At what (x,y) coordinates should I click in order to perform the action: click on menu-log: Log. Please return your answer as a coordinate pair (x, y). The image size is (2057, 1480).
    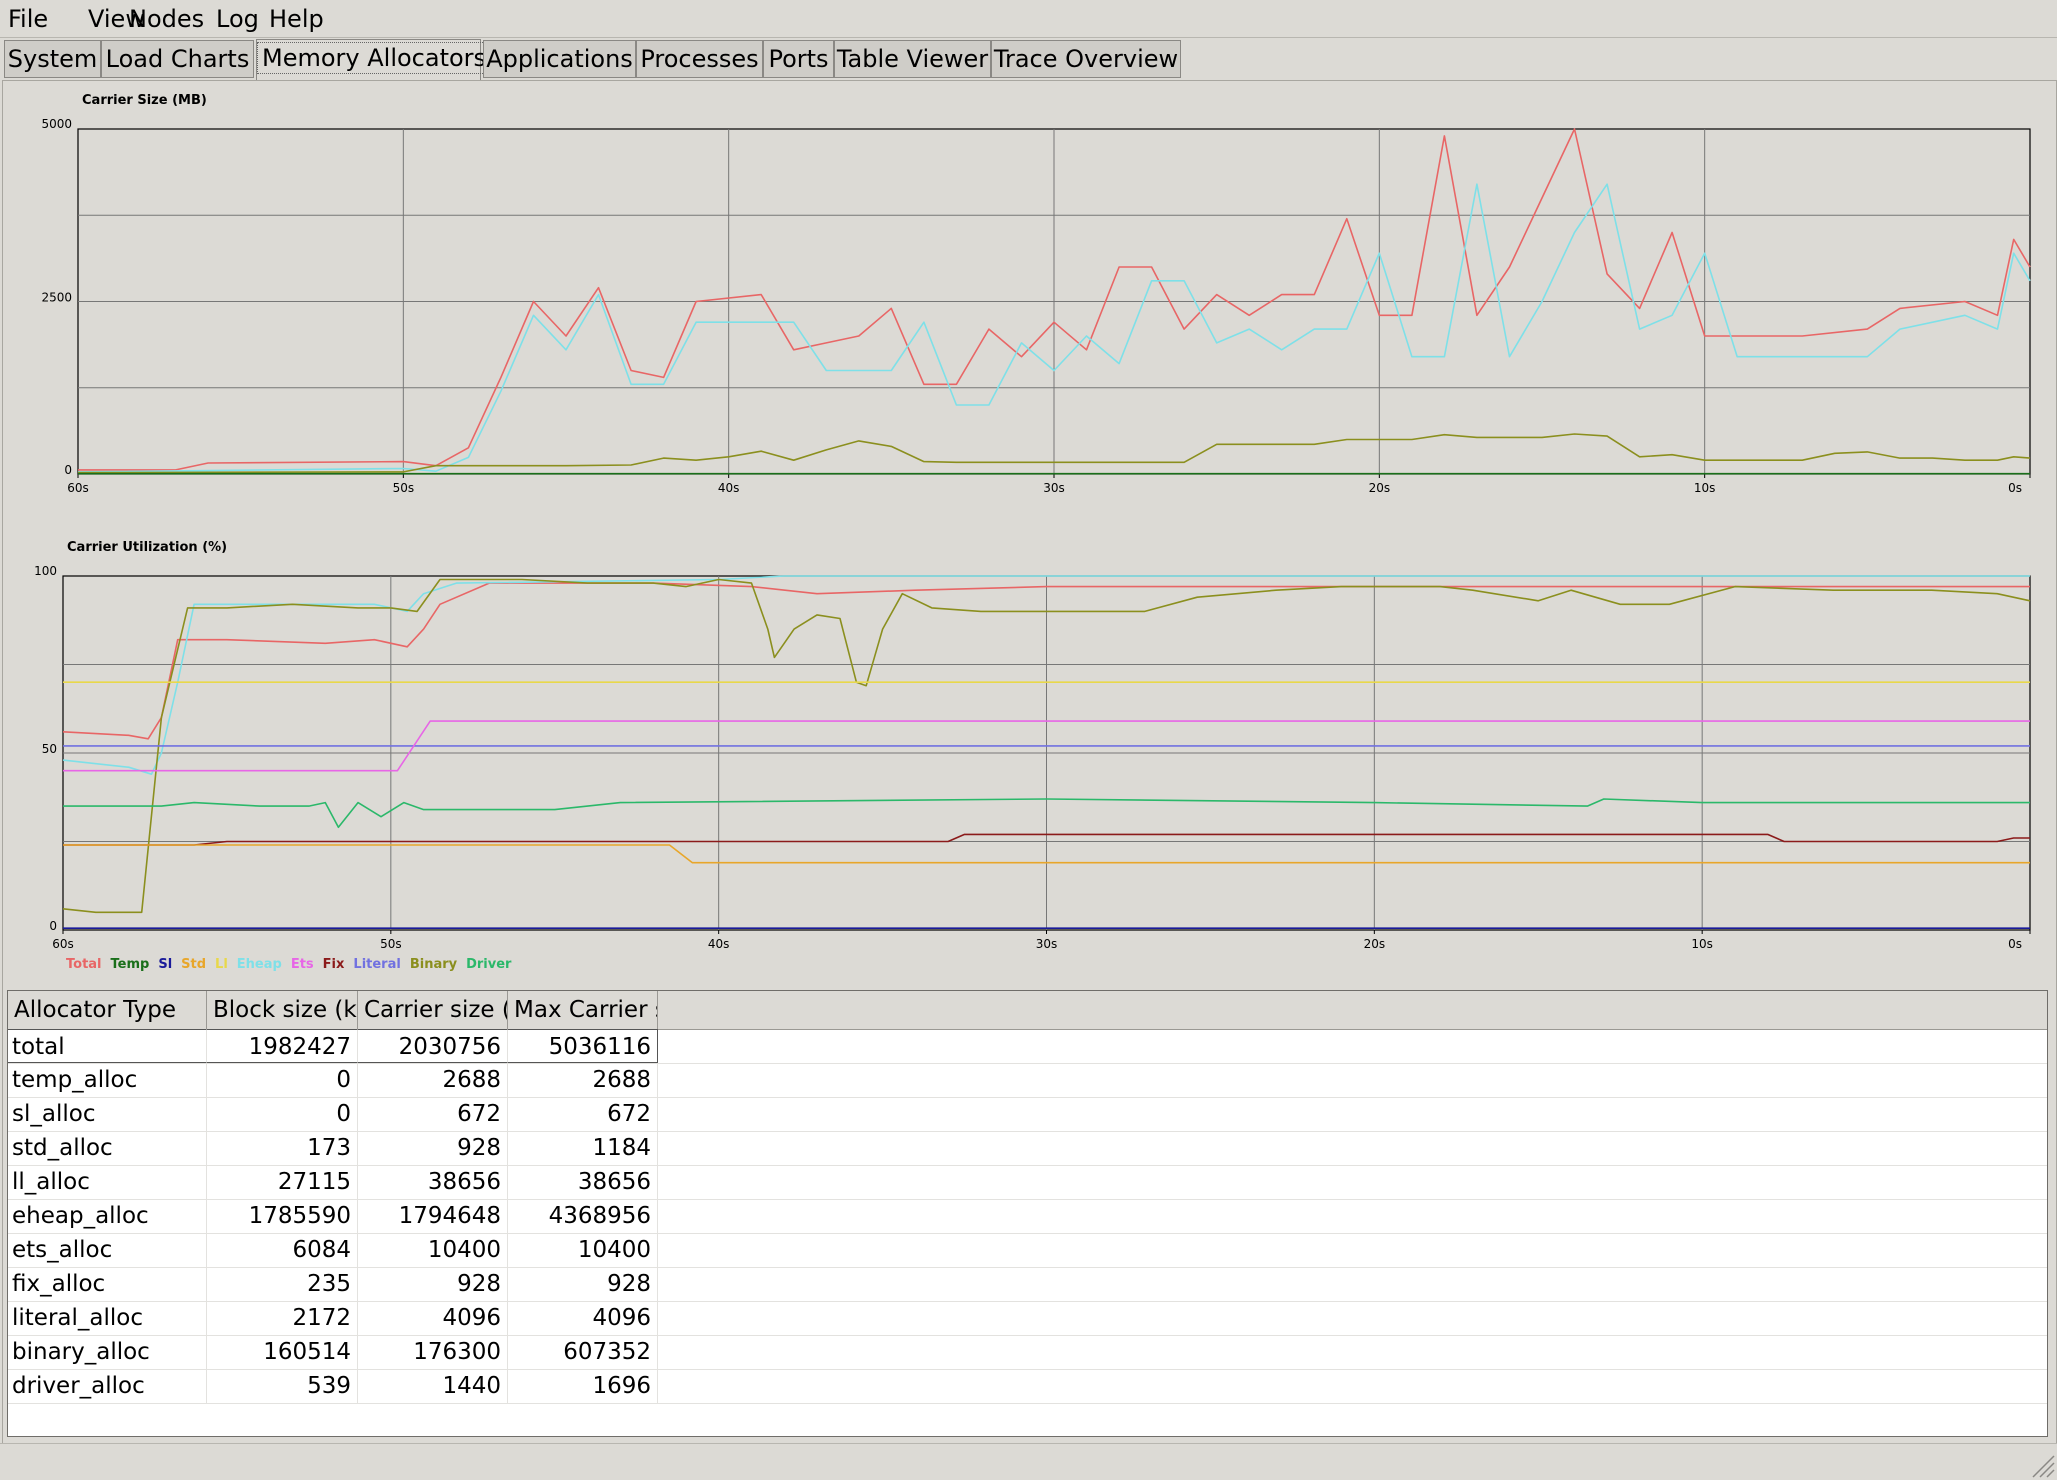
    Looking at the image, I should click on (237, 19).